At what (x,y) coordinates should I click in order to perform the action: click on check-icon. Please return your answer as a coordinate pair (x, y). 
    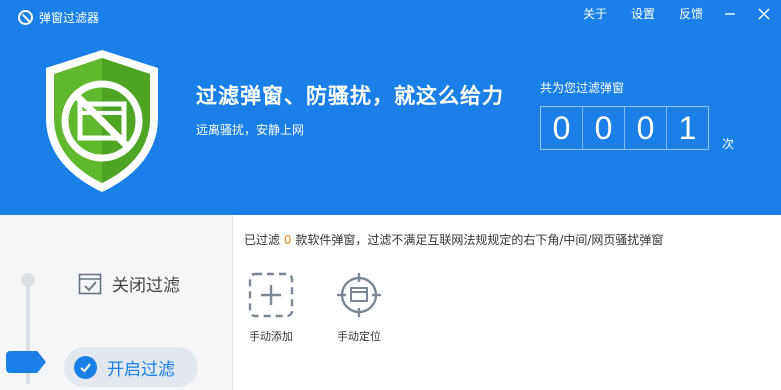
    Looking at the image, I should click on (85, 367).